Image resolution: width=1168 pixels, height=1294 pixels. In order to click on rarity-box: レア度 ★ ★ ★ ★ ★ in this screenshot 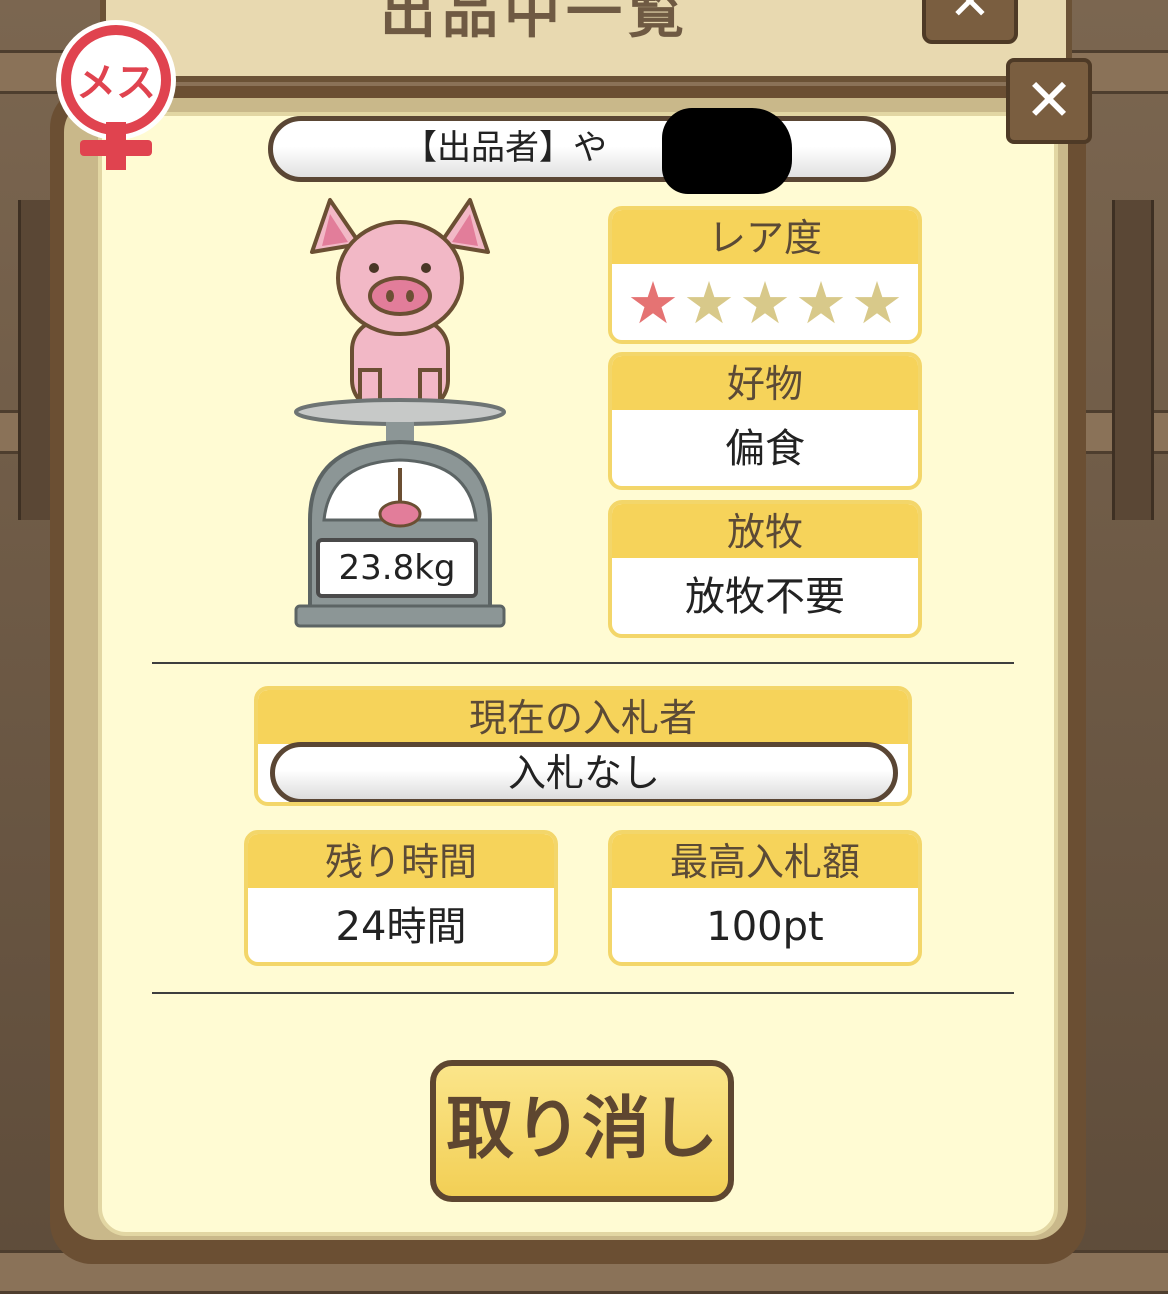, I will do `click(765, 275)`.